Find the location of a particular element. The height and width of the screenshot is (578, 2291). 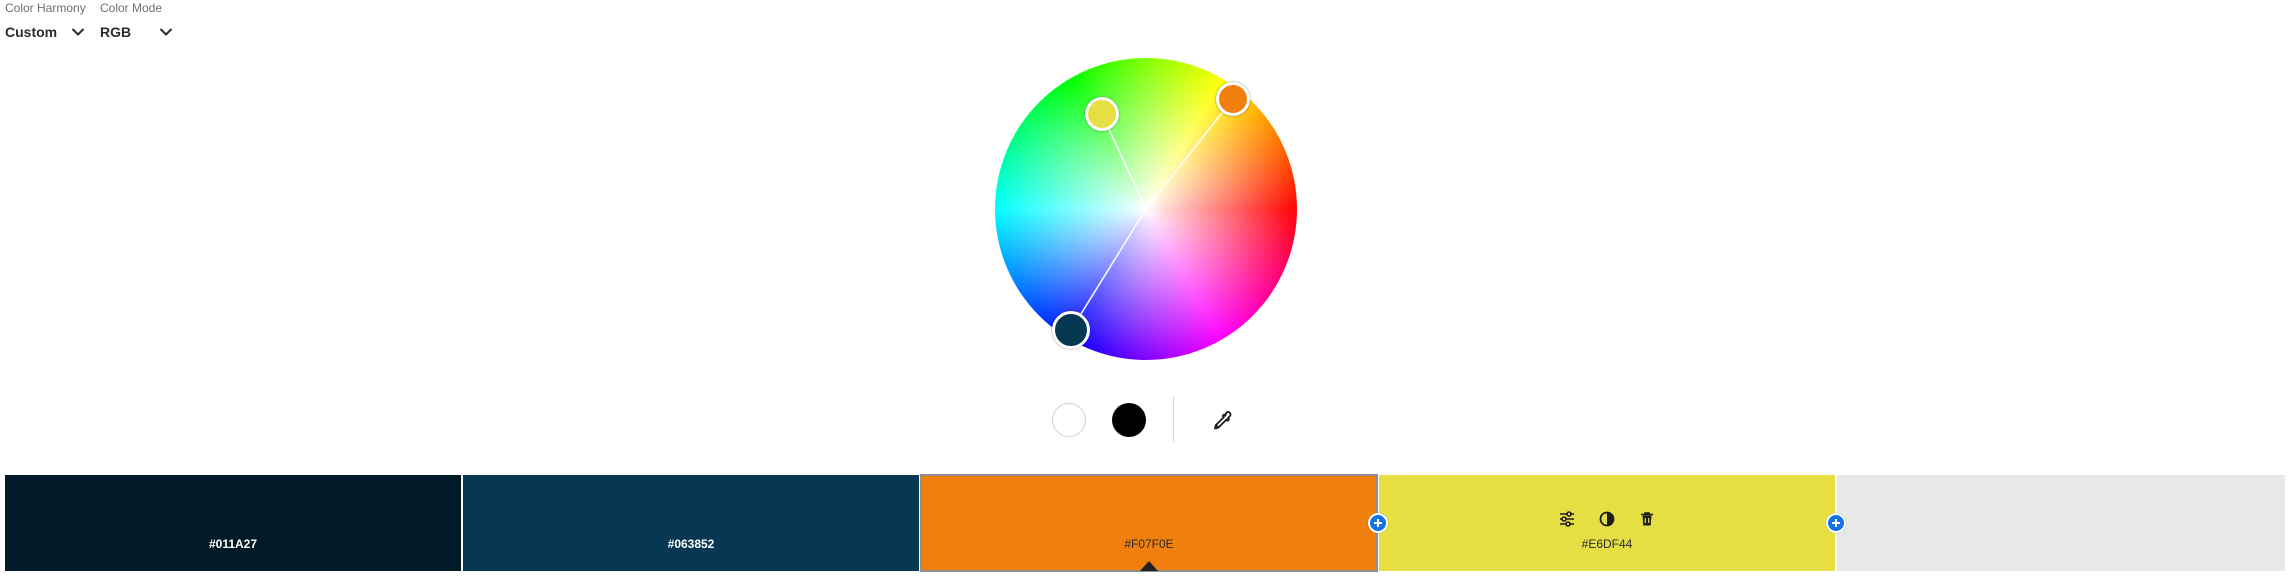

wheel-handle-dark-teal is located at coordinates (1071, 330).